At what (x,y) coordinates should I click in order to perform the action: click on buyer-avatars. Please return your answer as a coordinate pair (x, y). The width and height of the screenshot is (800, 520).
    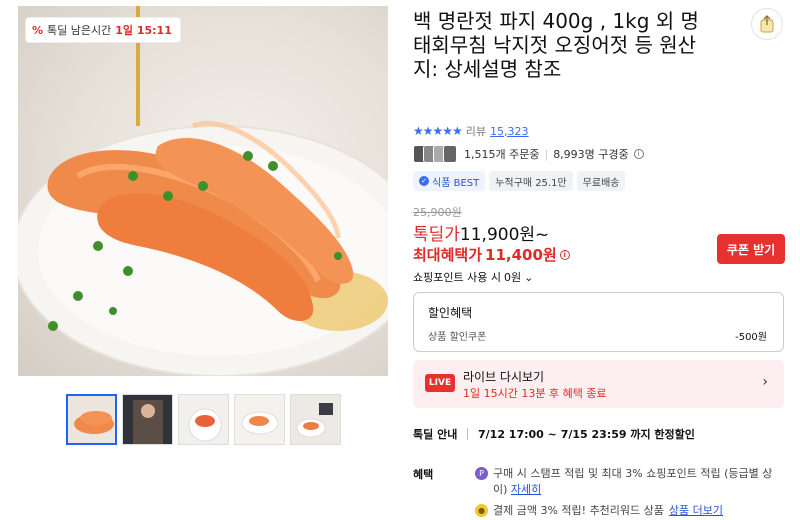
    Looking at the image, I should click on (435, 154).